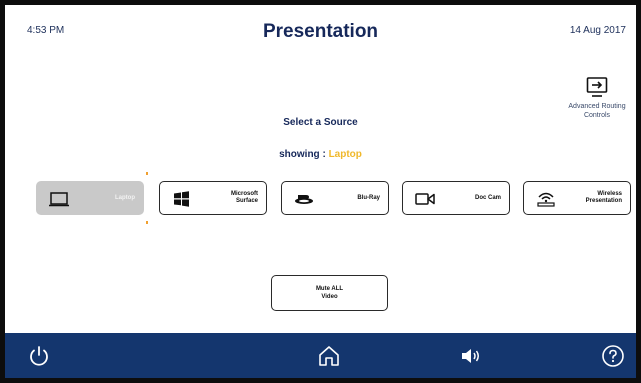  I want to click on home-button, so click(329, 355).